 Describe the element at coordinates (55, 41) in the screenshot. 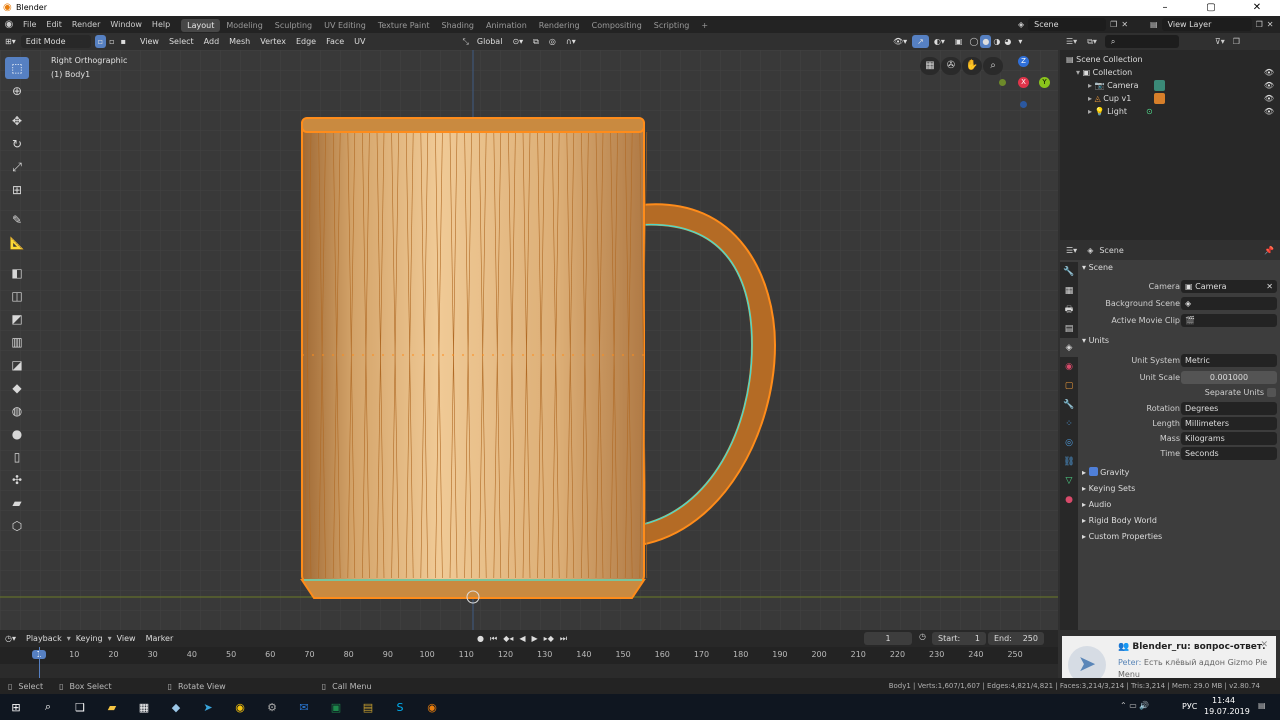

I see `mode-dropdown: Edit Mode` at that location.